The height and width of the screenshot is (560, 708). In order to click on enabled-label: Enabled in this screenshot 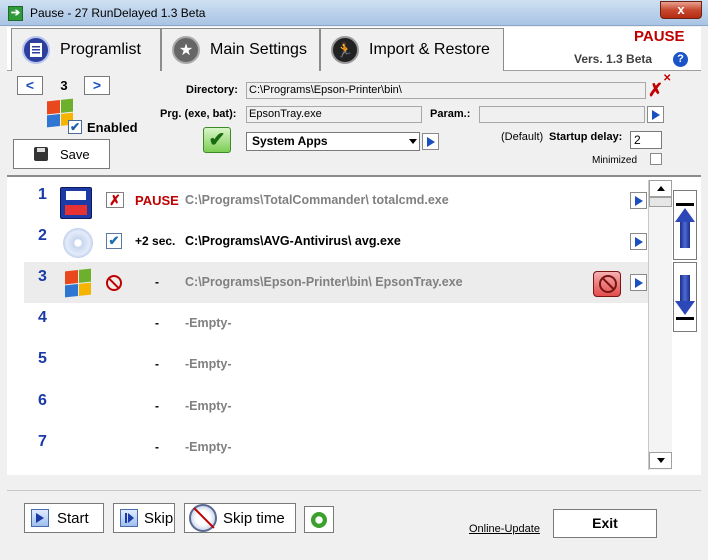, I will do `click(112, 127)`.